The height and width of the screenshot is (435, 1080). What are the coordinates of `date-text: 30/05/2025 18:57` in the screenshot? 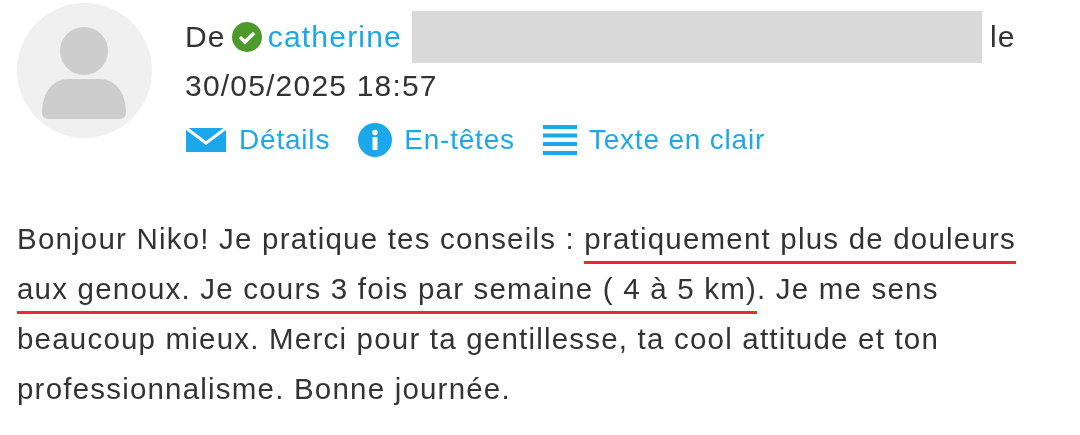 It's located at (312, 86).